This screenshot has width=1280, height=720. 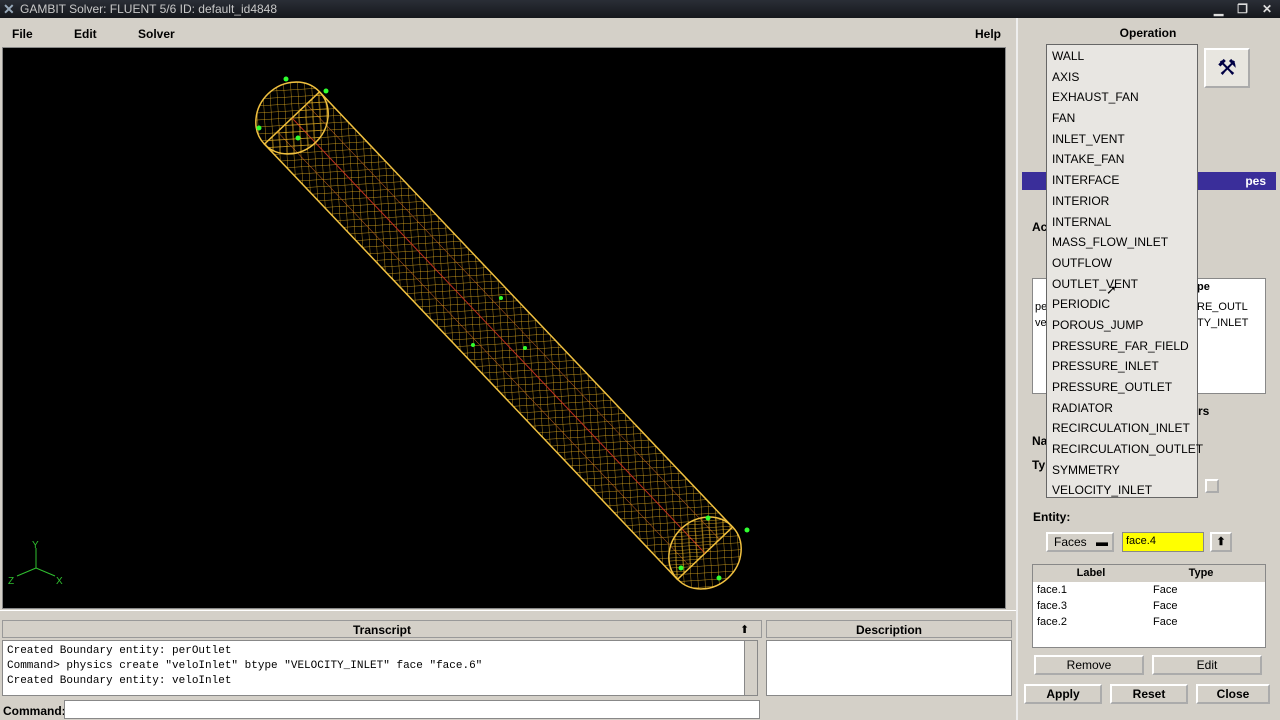 I want to click on boundary-list-header: pe, so click(x=1203, y=287).